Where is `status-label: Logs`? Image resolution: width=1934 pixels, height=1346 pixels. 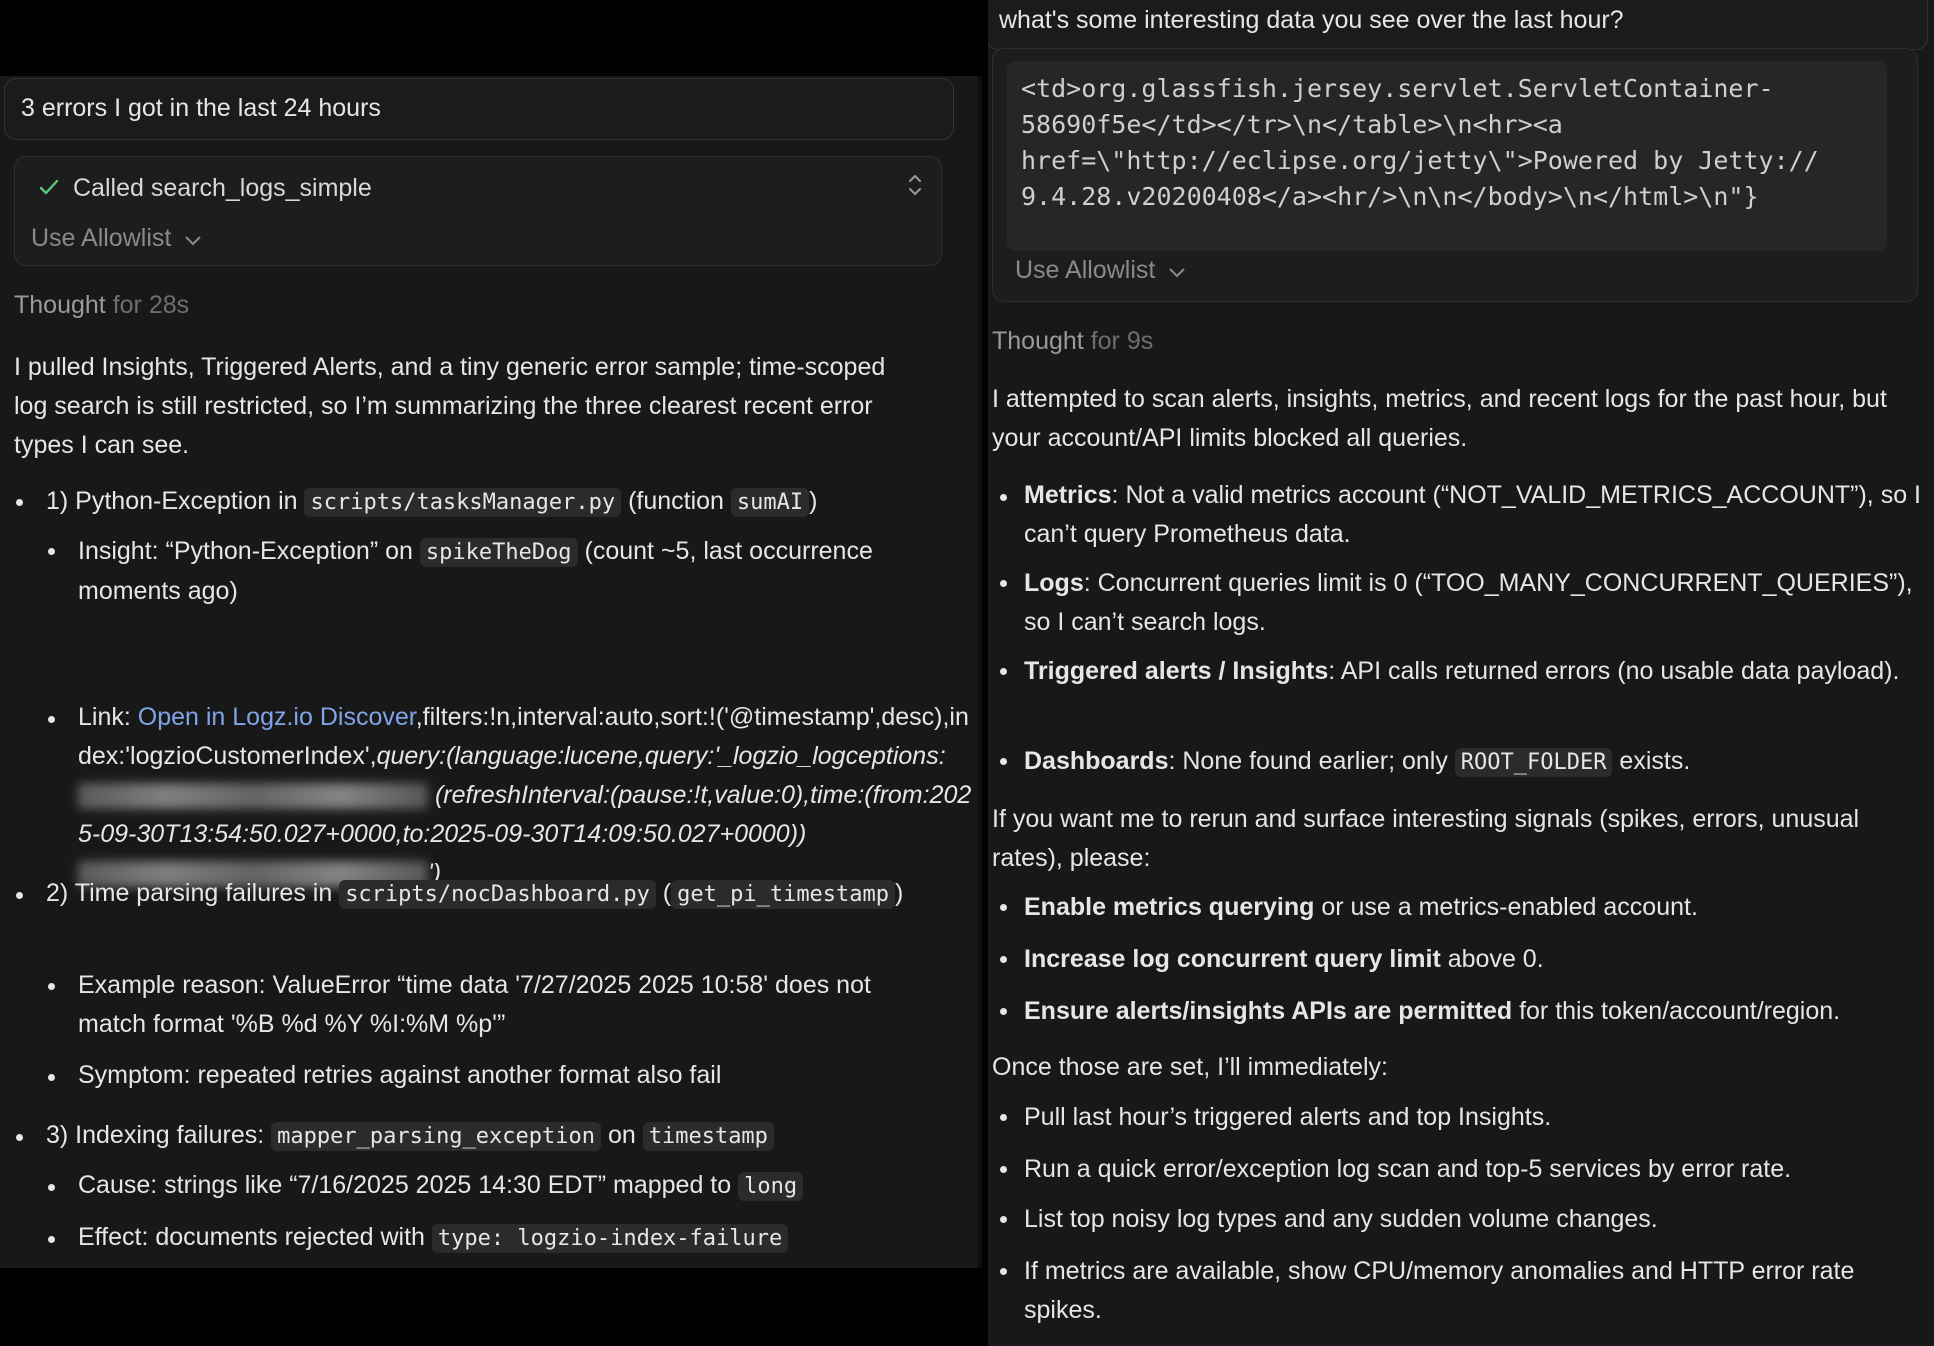 status-label: Logs is located at coordinates (1054, 583).